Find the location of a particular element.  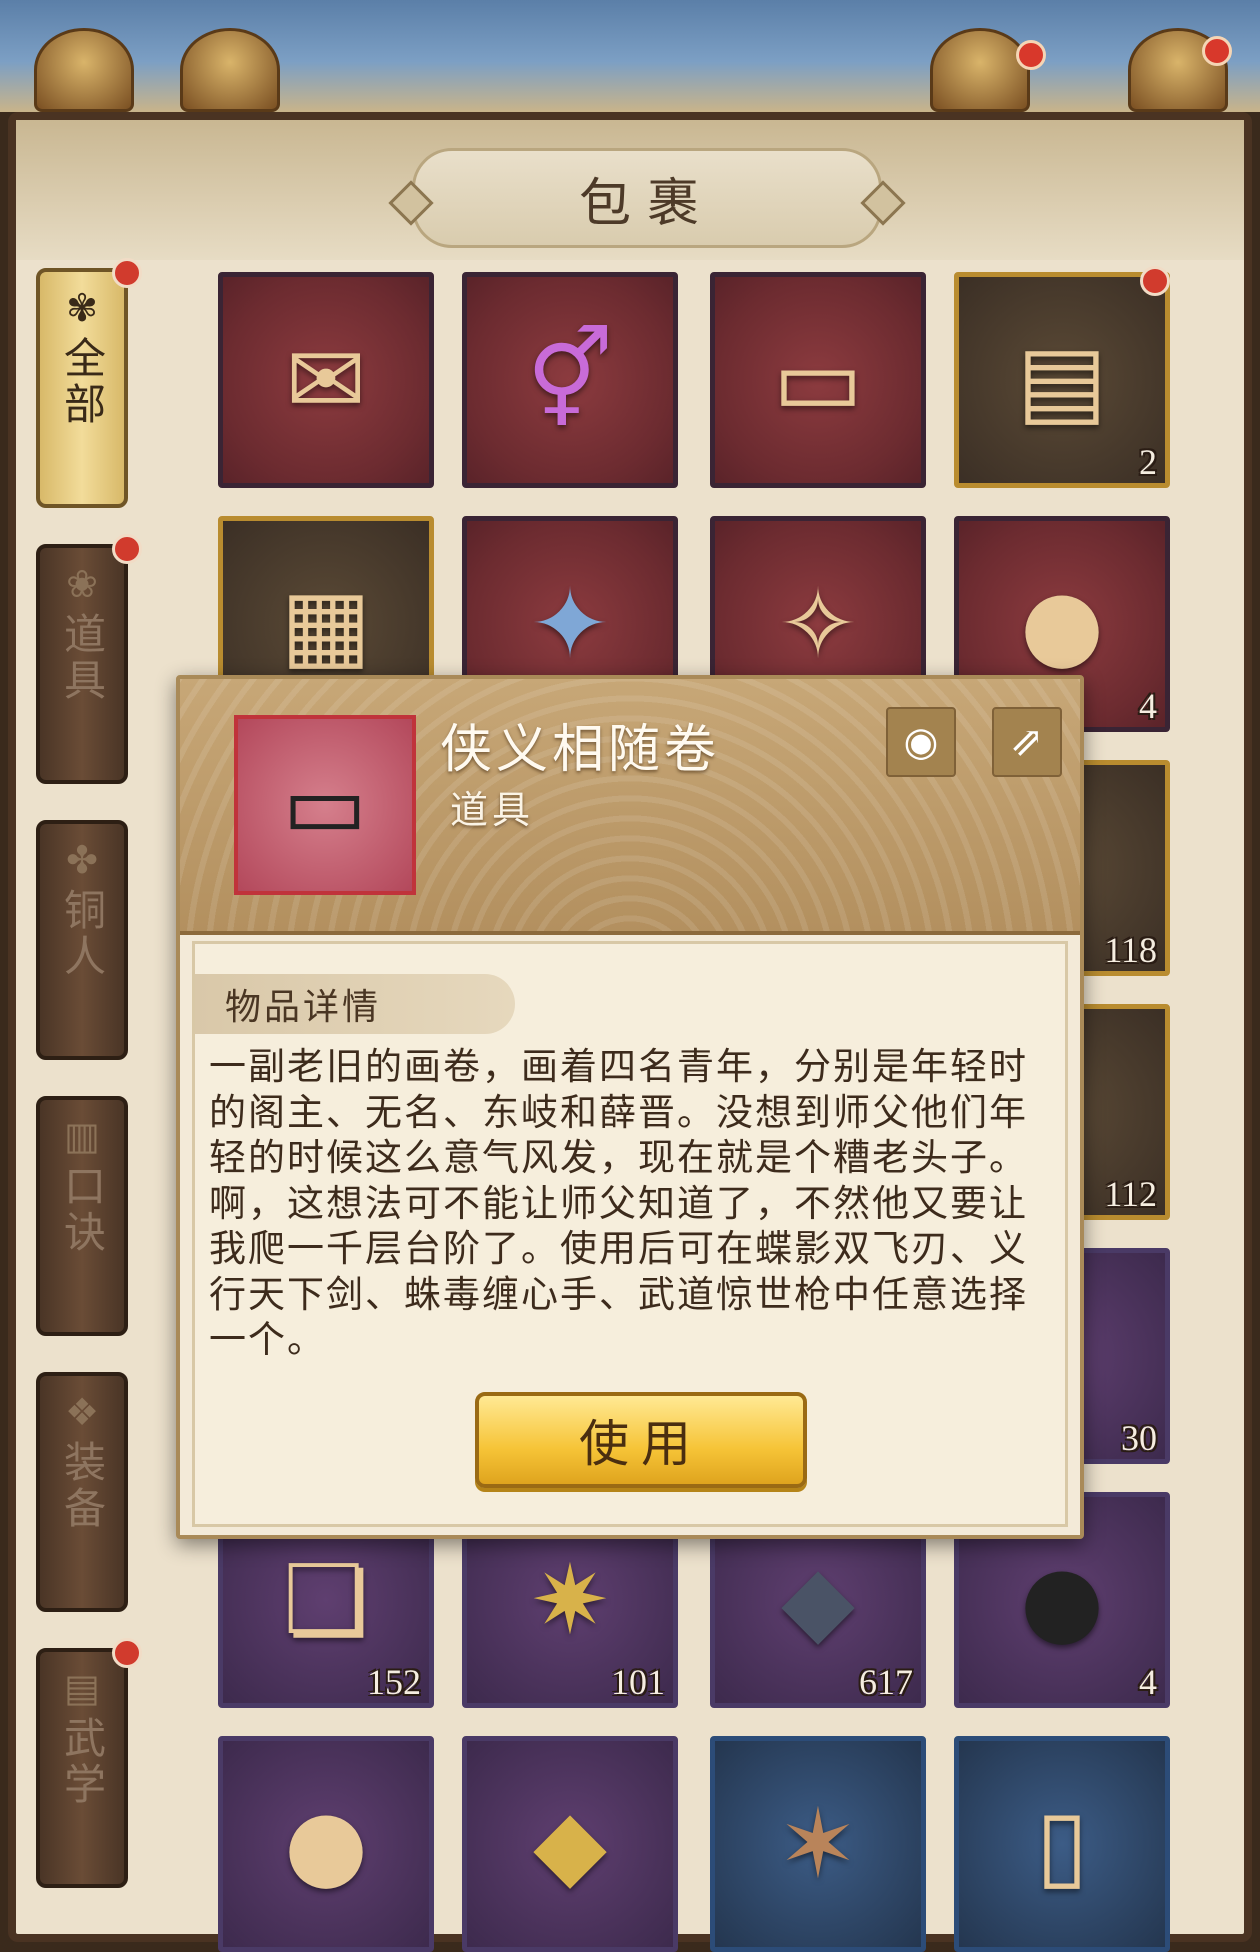

item-count: 112 is located at coordinates (1130, 1194).